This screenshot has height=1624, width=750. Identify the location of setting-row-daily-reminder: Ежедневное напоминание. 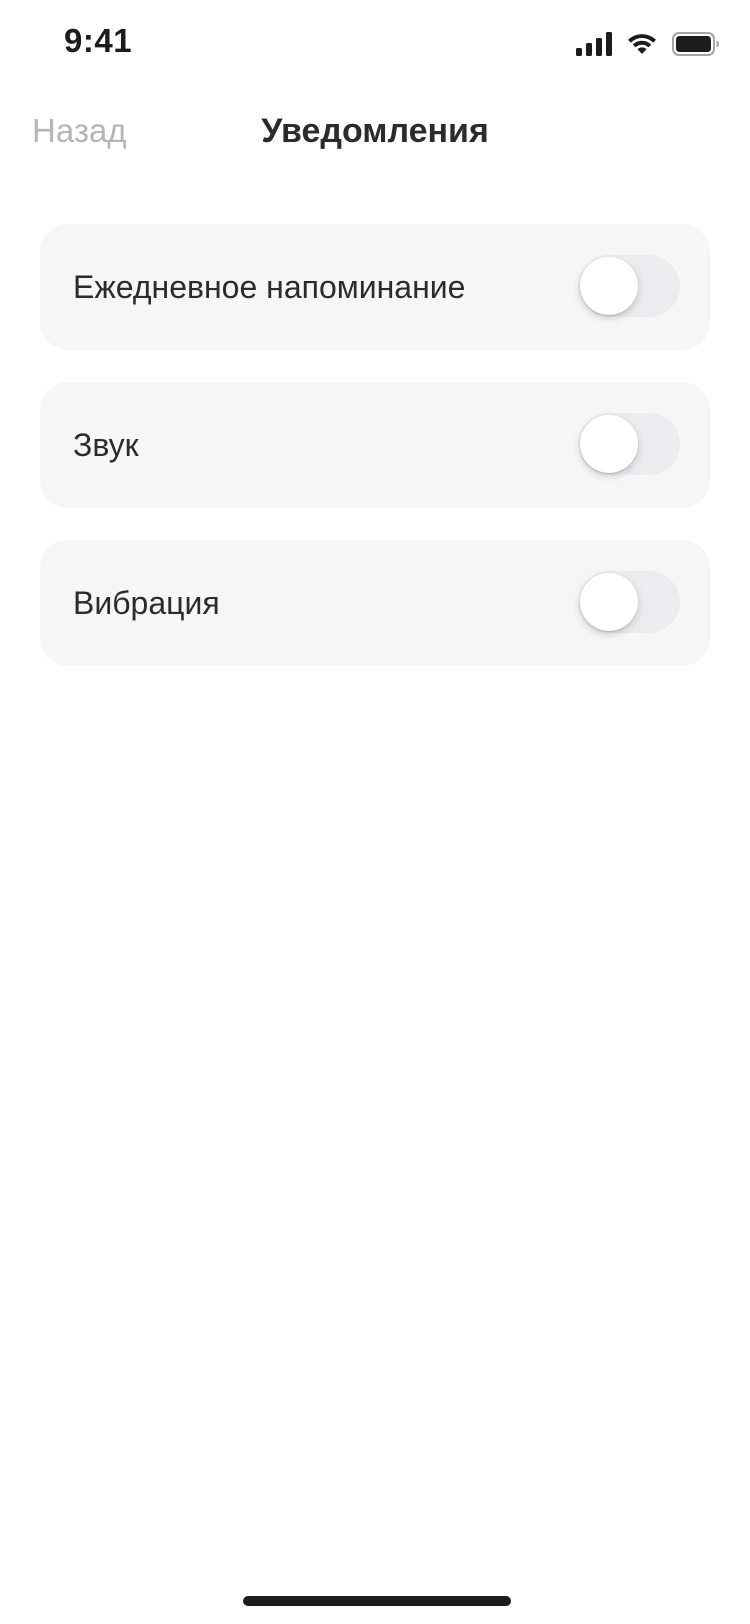
(375, 287).